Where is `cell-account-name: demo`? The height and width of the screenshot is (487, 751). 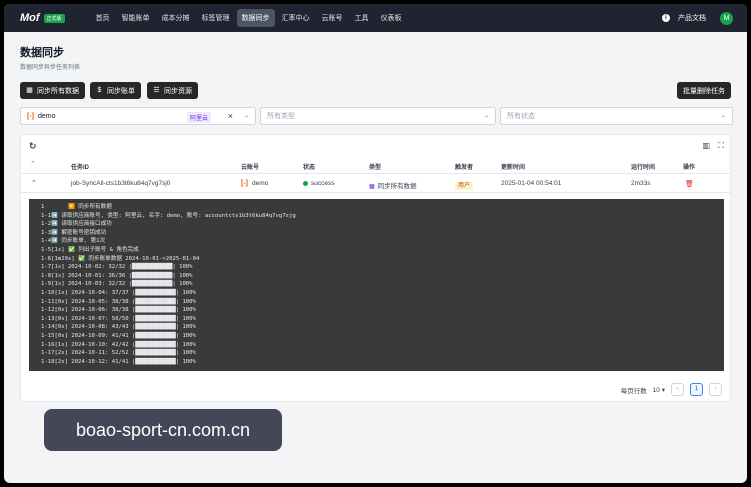
cell-account-name: demo is located at coordinates (260, 183).